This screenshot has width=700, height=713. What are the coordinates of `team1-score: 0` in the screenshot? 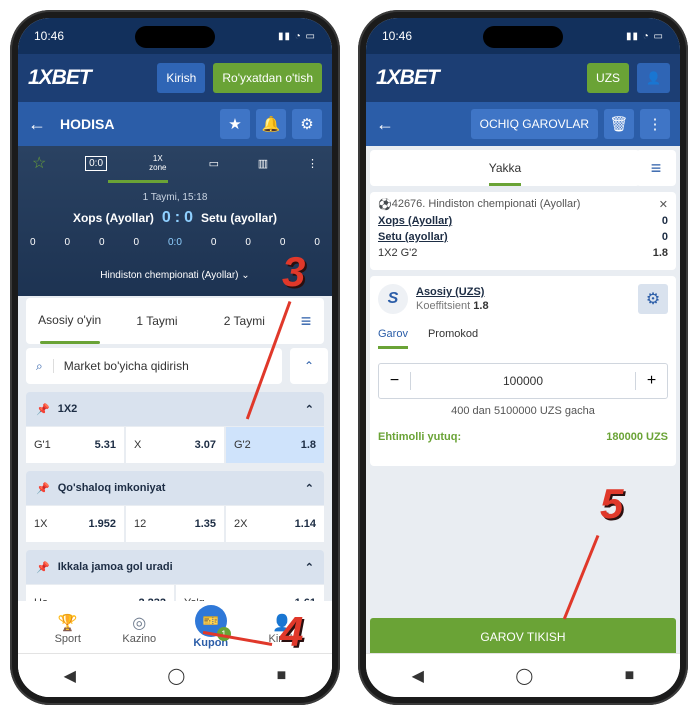 It's located at (664, 221).